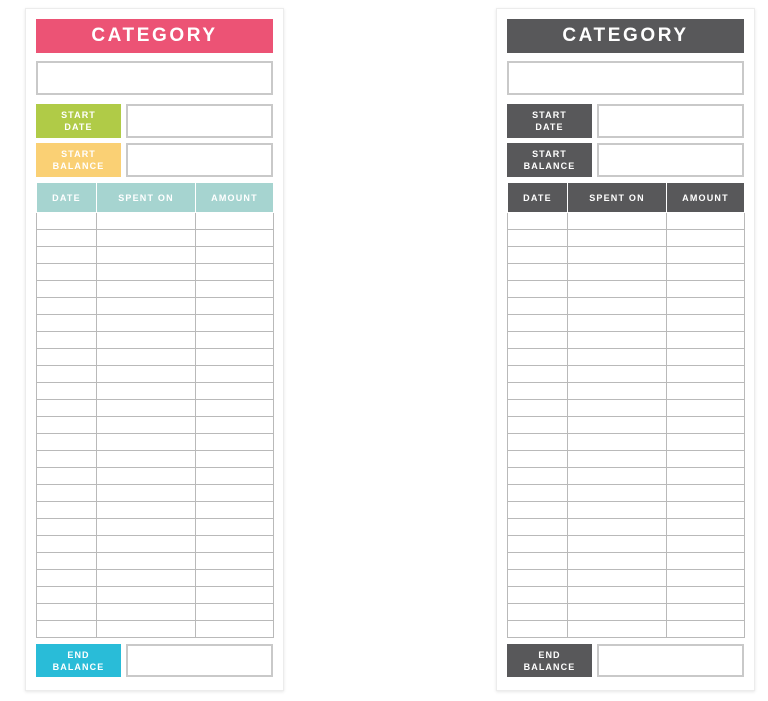 The height and width of the screenshot is (701, 768). What do you see at coordinates (670, 121) in the screenshot?
I see `start-date-input-grayscale` at bounding box center [670, 121].